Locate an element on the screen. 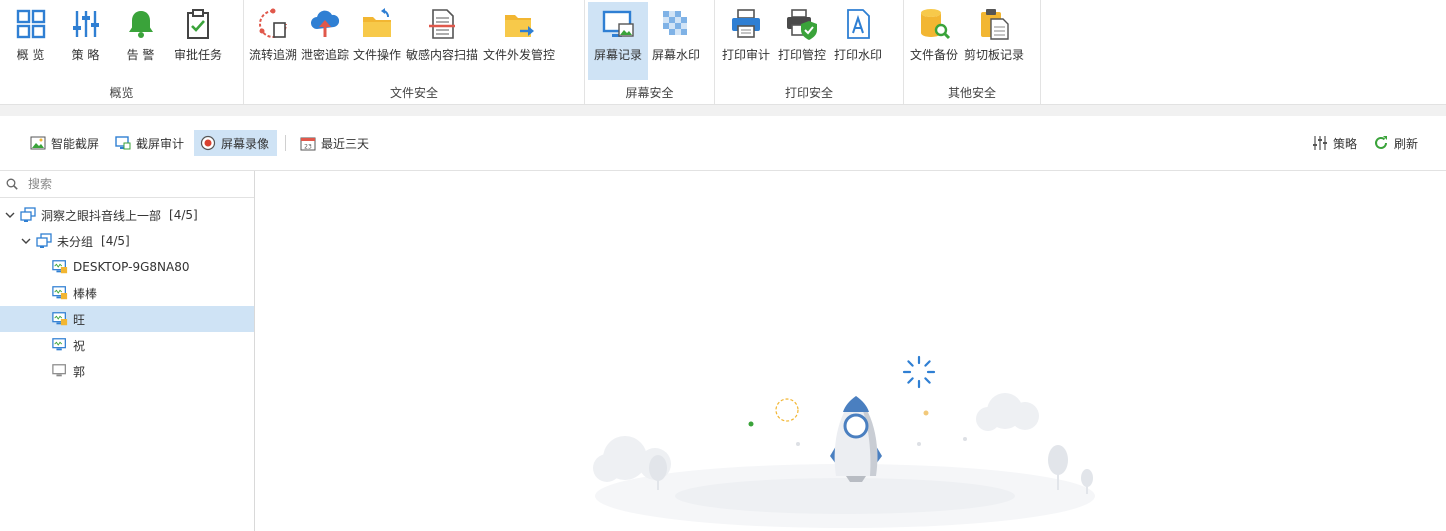 This screenshot has height=531, width=1446. screen-watermark-button-label: 屏幕水印 is located at coordinates (675, 55).